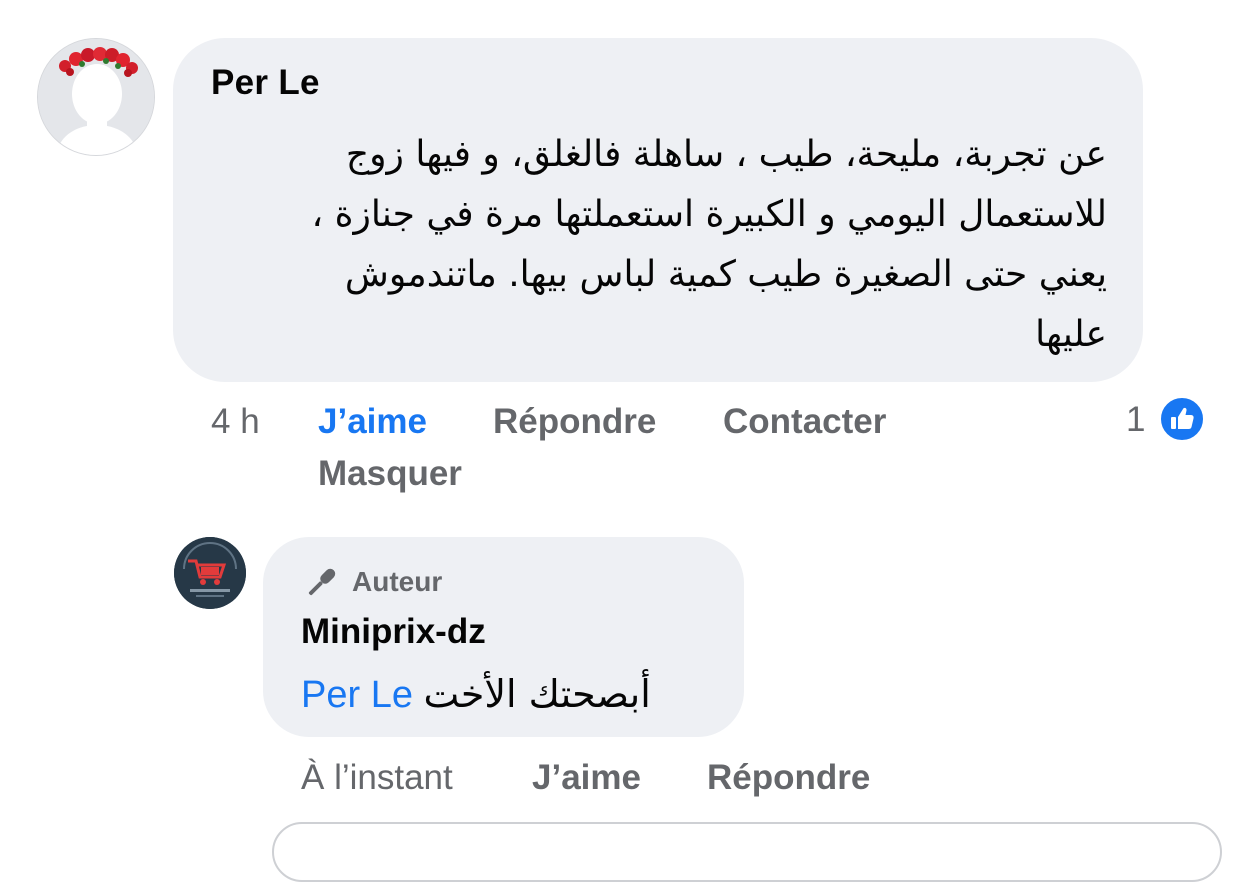  Describe the element at coordinates (377, 778) in the screenshot. I see `reply-timestamp: À l’instant` at that location.